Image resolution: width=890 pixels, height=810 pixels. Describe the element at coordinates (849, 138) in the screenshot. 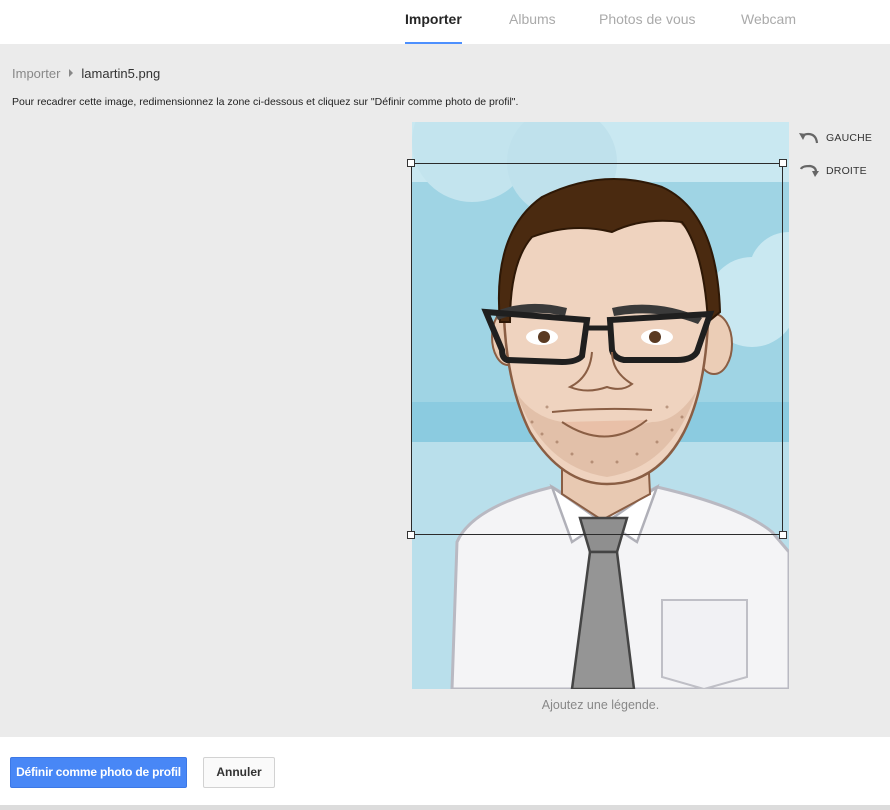

I see `rotate-left-label: GAUCHE` at that location.